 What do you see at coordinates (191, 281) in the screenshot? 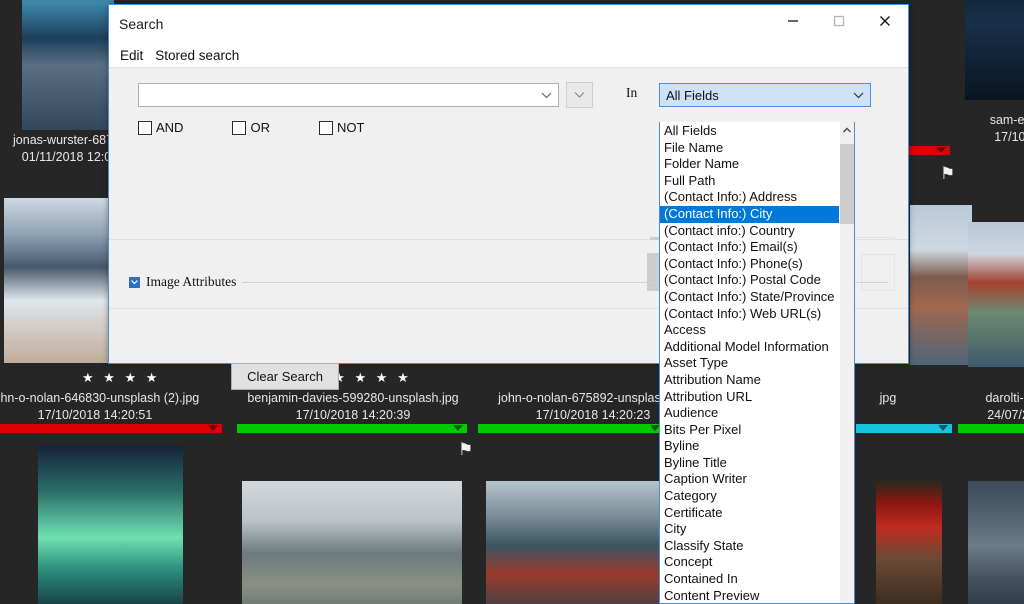
I see `image-attributes-label: Image Attributes` at bounding box center [191, 281].